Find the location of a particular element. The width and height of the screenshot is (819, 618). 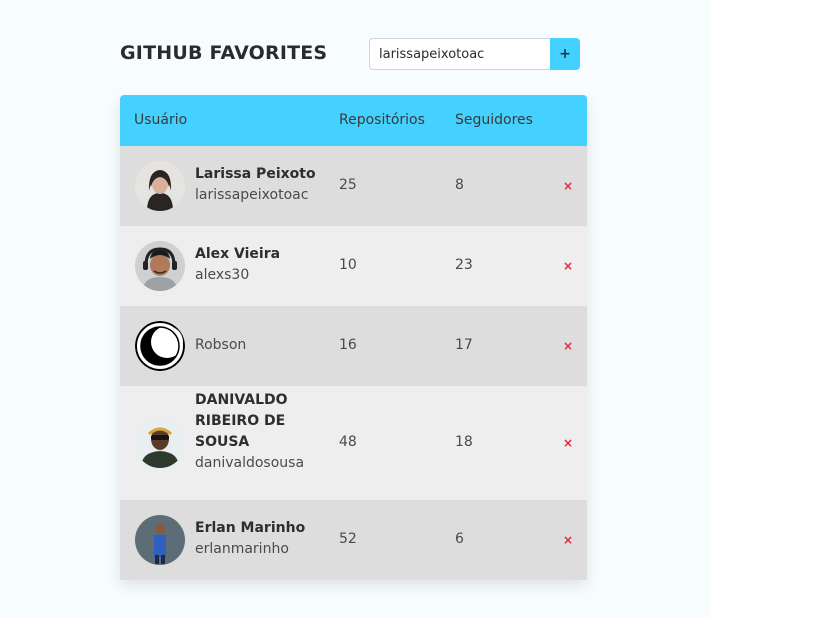

user-info: Erlan Marinho erlanmarinho is located at coordinates (250, 539).